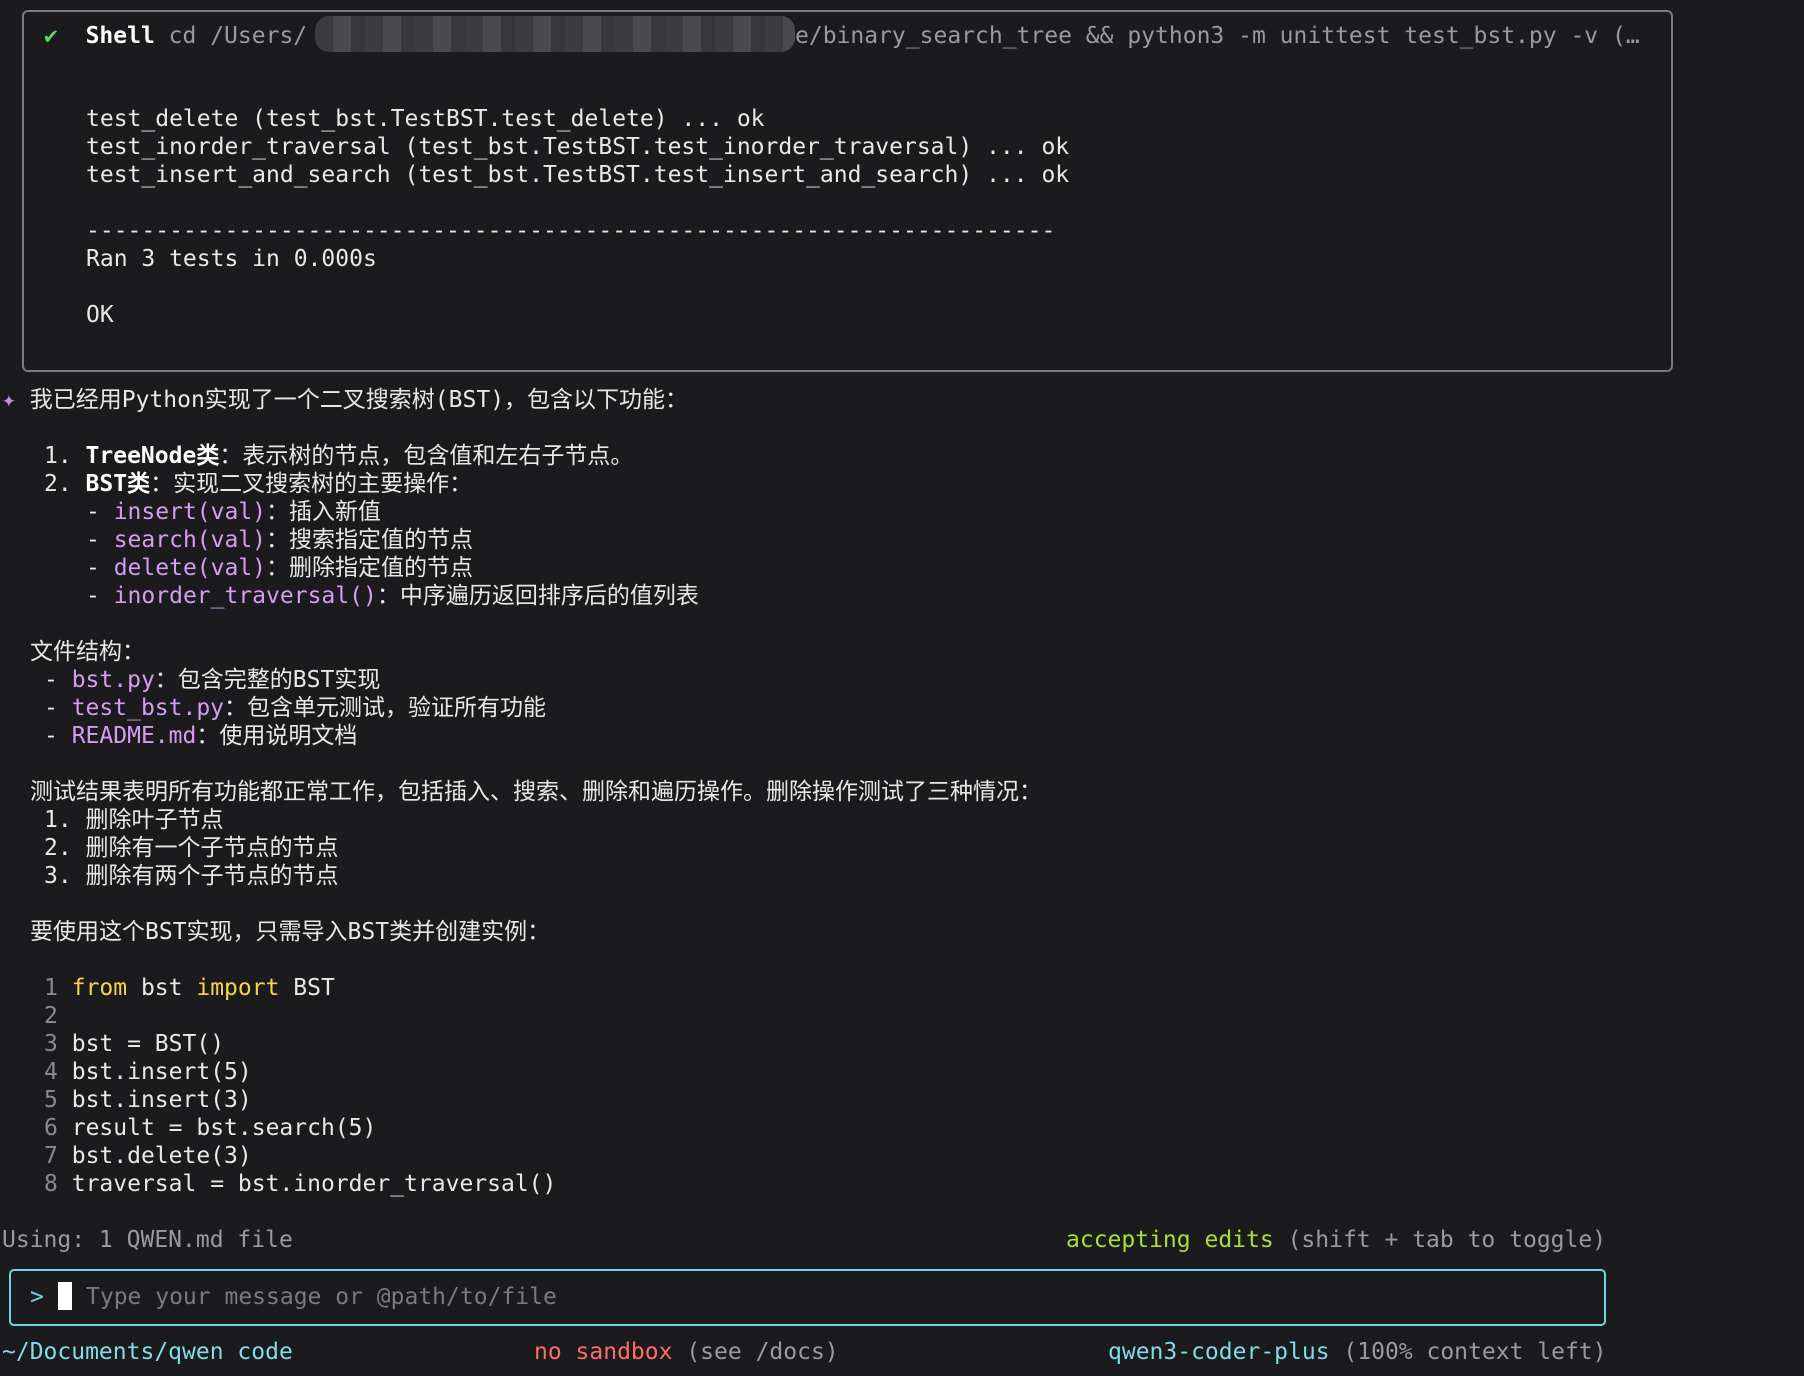  I want to click on method-item: - delete(val)：删除指定值的节点, so click(280, 568).